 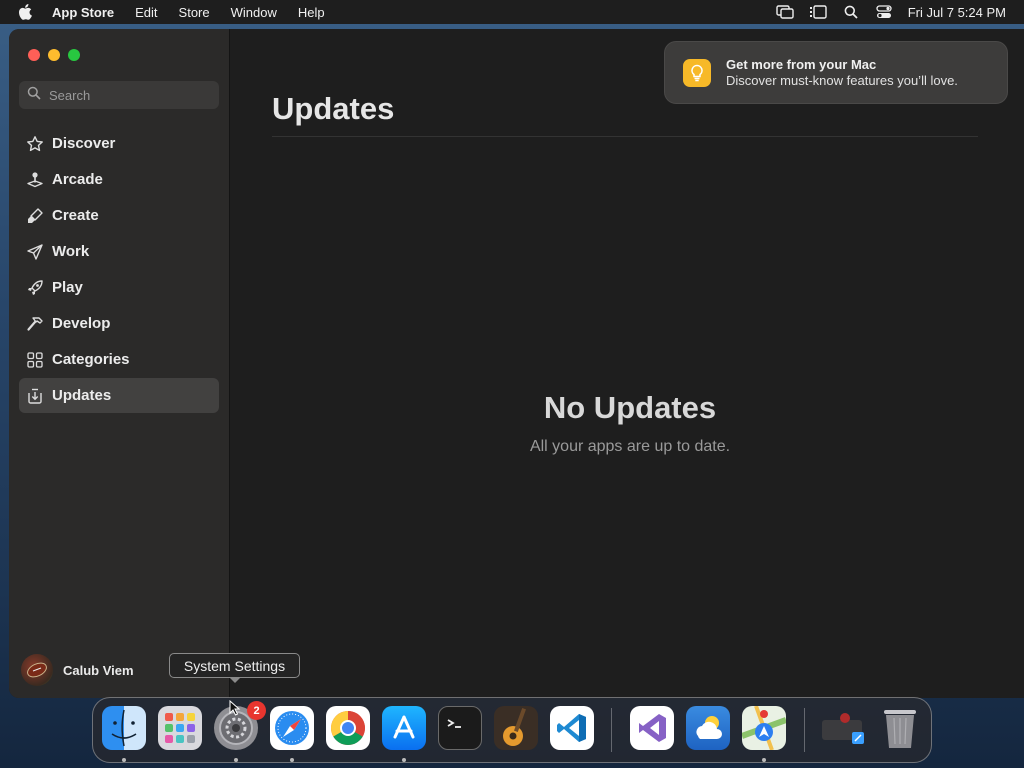 What do you see at coordinates (180, 728) in the screenshot?
I see `dock-launchpad-icon` at bounding box center [180, 728].